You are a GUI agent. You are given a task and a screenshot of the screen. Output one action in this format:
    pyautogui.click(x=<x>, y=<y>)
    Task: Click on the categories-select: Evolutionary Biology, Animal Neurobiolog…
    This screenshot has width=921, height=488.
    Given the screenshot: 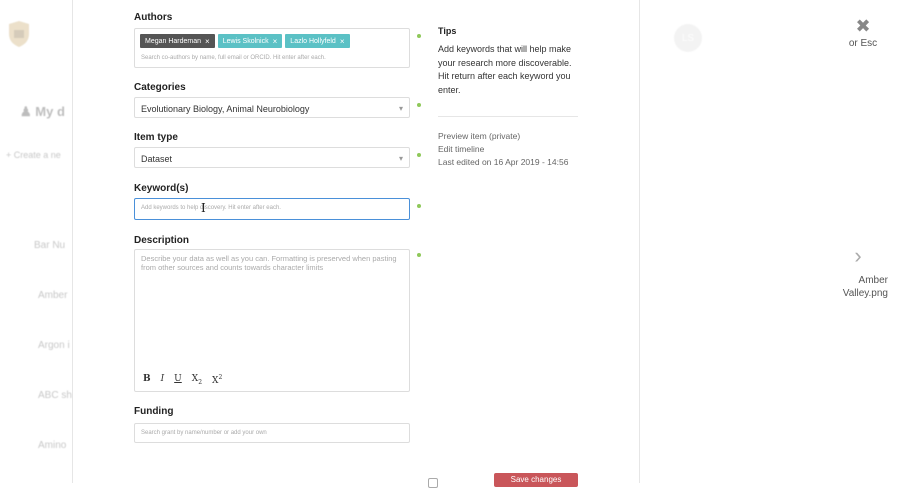 What is the action you would take?
    pyautogui.click(x=272, y=107)
    